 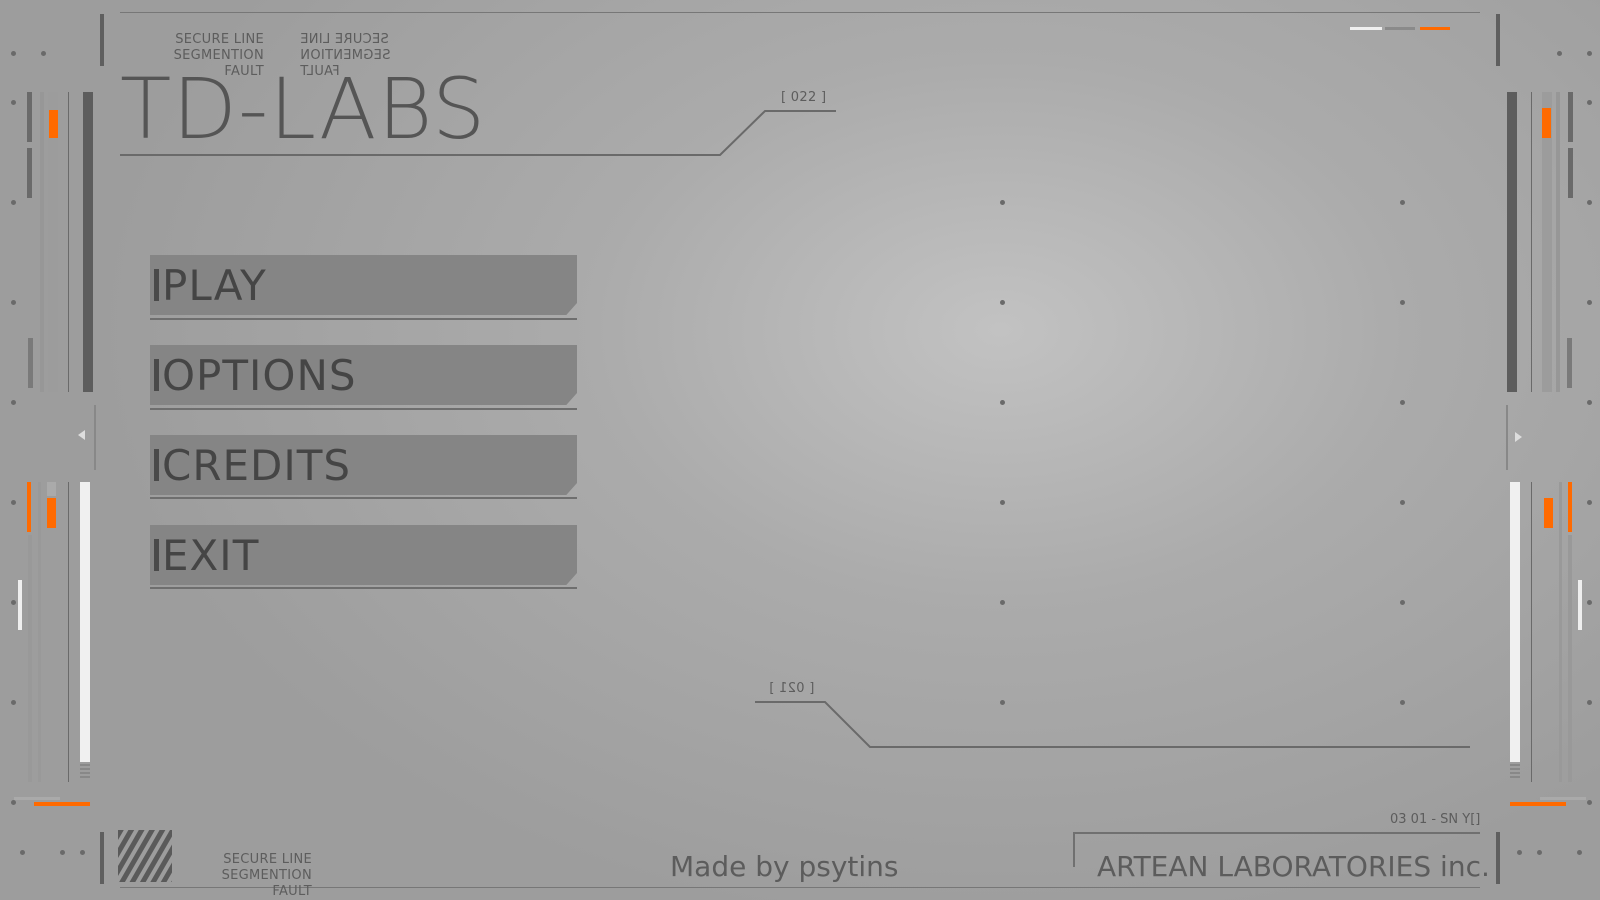 I want to click on play-button: PLAY, so click(x=363, y=285).